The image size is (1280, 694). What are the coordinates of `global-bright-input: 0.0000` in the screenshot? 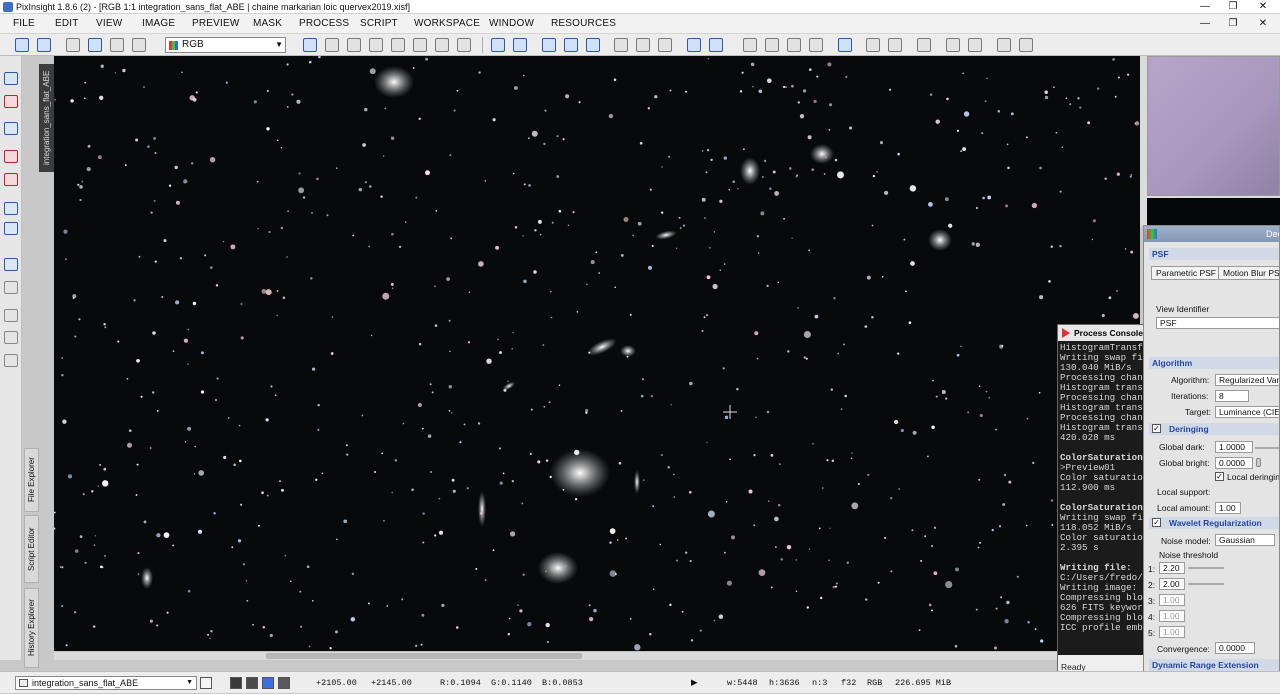 It's located at (1234, 463).